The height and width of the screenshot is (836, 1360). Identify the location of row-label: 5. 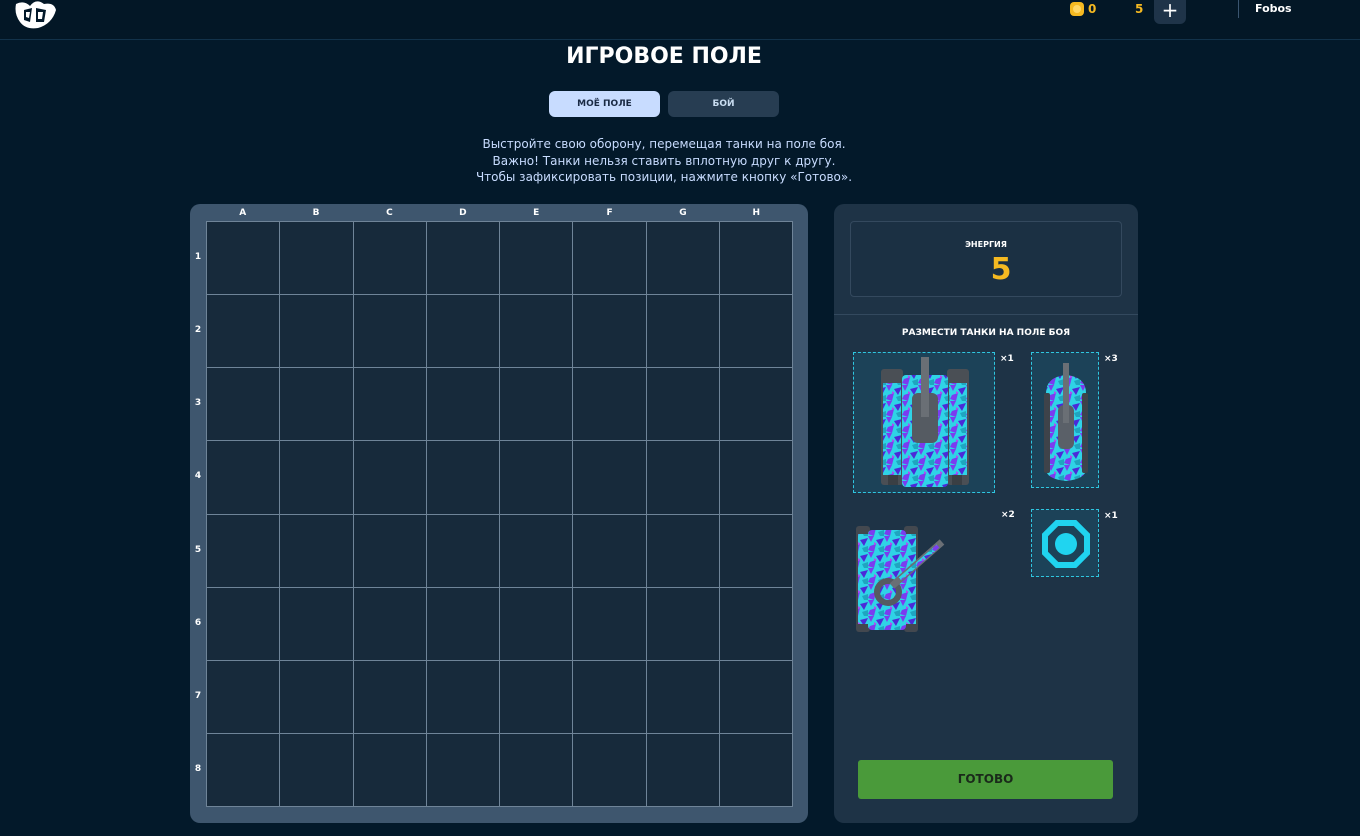
(198, 549).